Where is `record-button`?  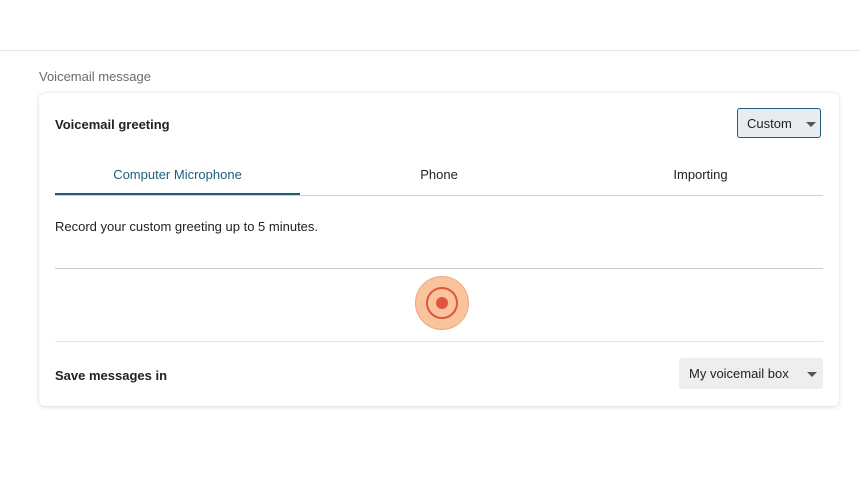 record-button is located at coordinates (442, 303).